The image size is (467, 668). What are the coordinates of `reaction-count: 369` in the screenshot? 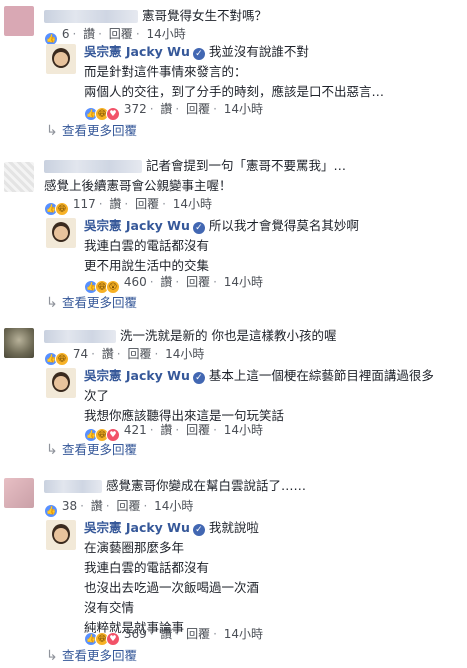 It's located at (135, 634).